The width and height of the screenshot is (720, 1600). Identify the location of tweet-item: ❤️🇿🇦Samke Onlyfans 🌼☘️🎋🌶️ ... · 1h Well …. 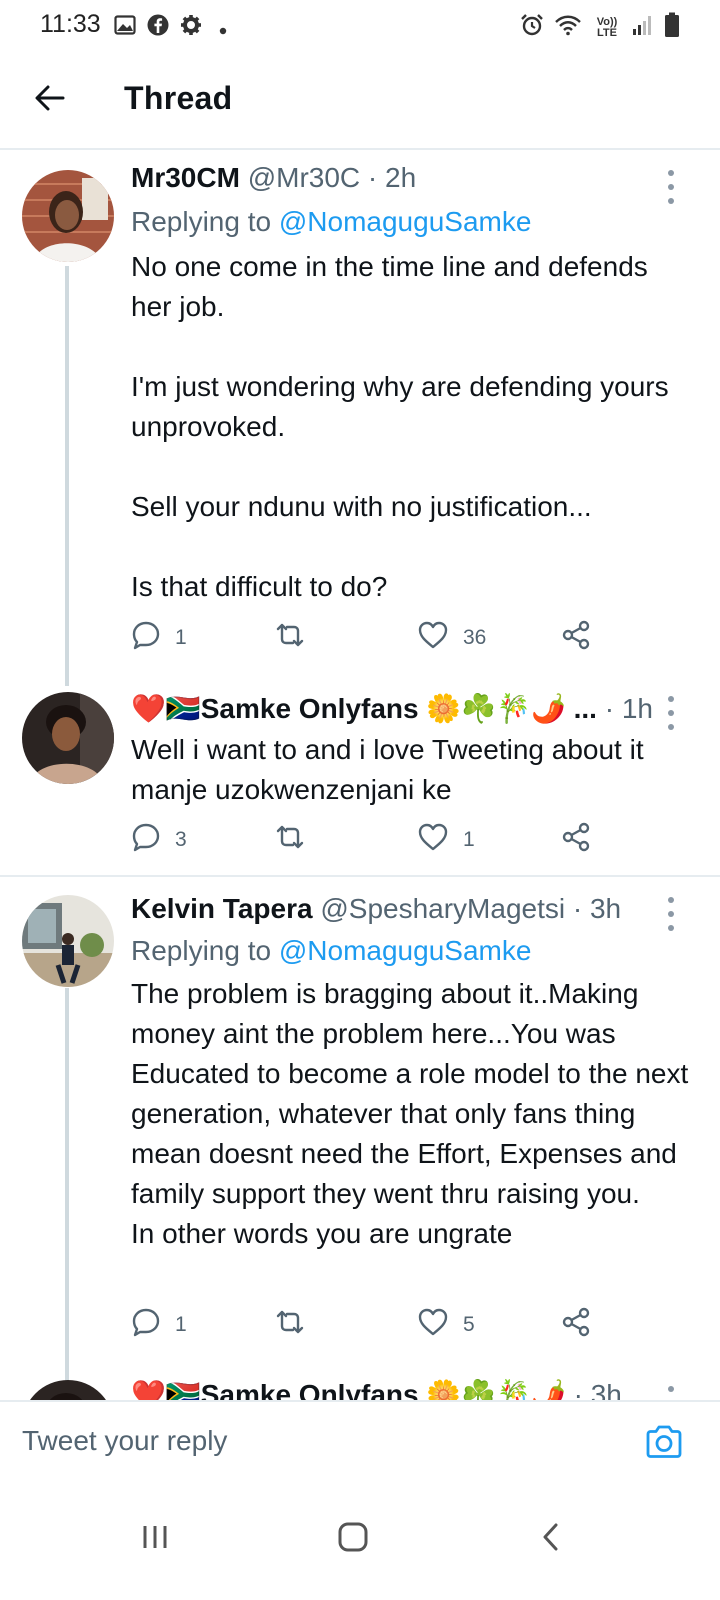
(360, 777).